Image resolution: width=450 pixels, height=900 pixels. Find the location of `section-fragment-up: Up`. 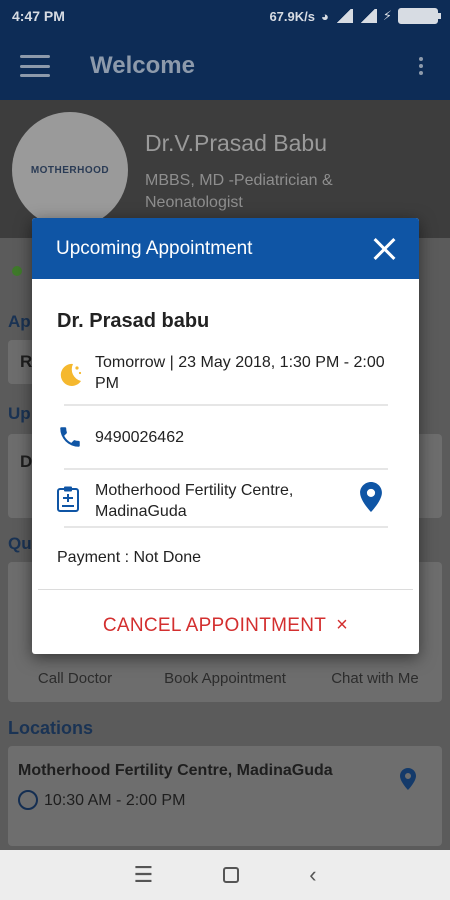

section-fragment-up: Up is located at coordinates (19, 413).